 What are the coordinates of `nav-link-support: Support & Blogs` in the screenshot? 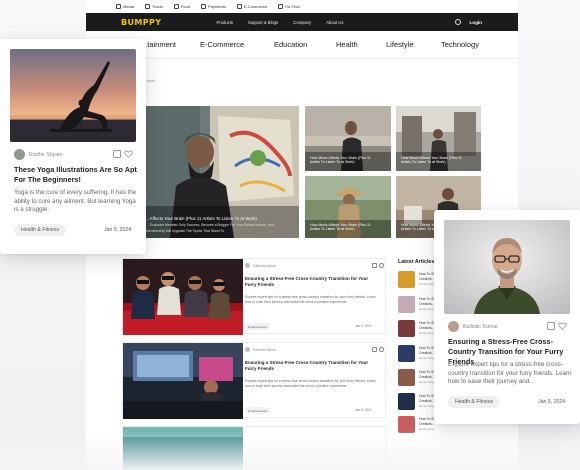 It's located at (263, 22).